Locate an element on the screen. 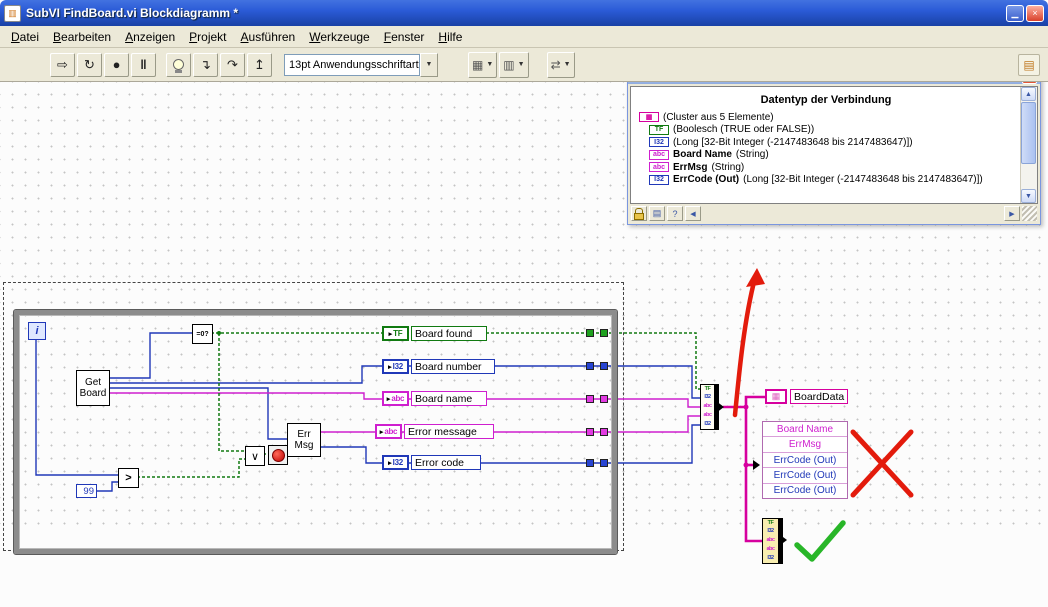 This screenshot has width=1048, height=607. context-help-heading: Datentyp der Verbindung is located at coordinates (826, 100).